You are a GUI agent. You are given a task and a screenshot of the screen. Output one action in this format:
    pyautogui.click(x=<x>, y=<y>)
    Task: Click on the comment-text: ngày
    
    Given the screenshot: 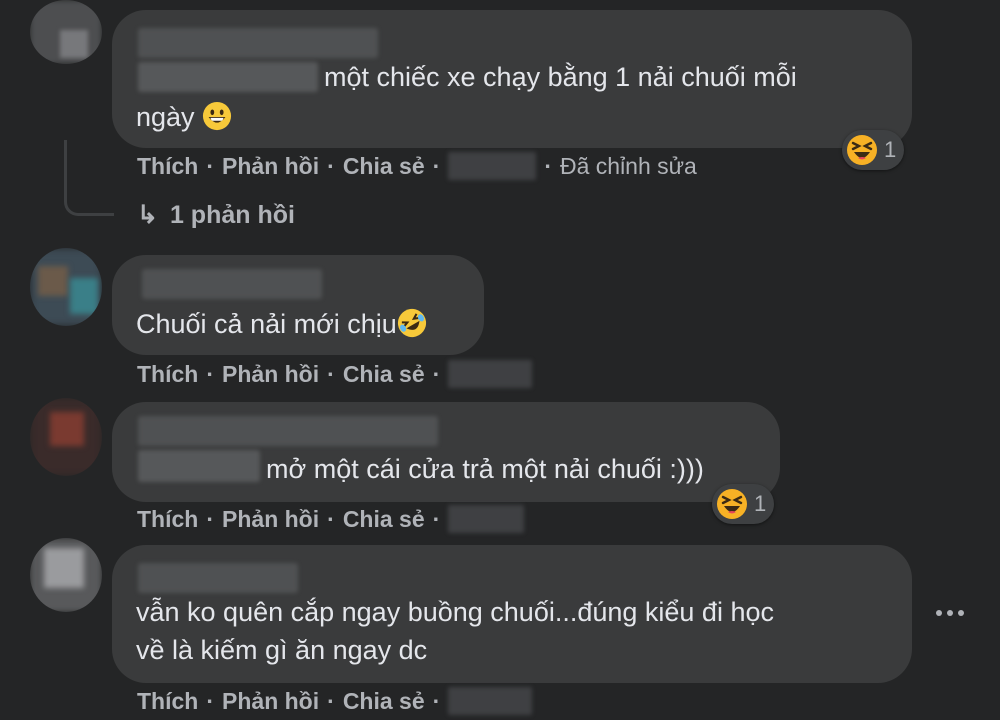 What is the action you would take?
    pyautogui.click(x=165, y=117)
    